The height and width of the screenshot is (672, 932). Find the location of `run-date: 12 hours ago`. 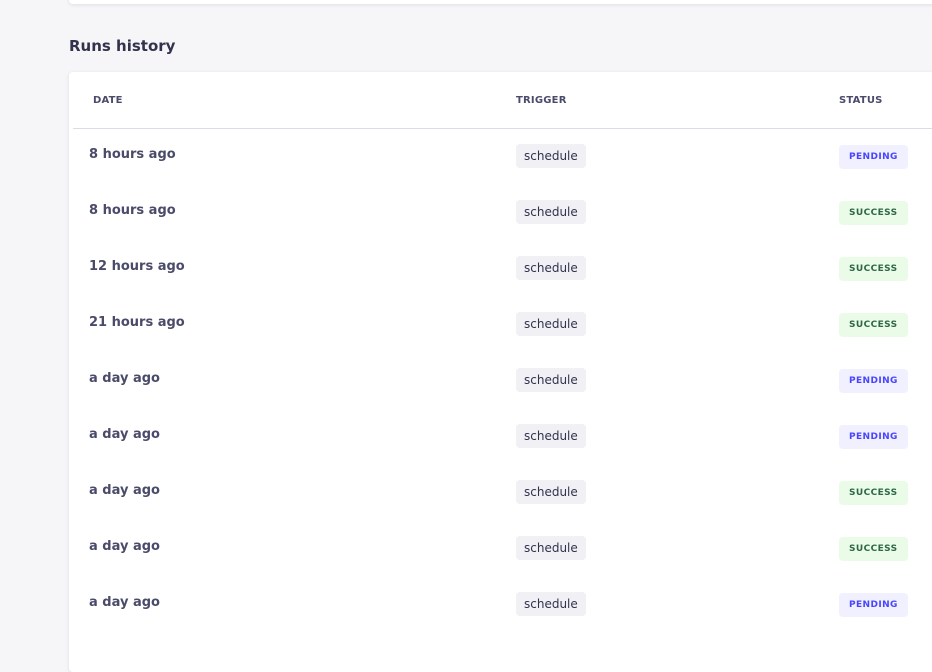

run-date: 12 hours ago is located at coordinates (137, 266).